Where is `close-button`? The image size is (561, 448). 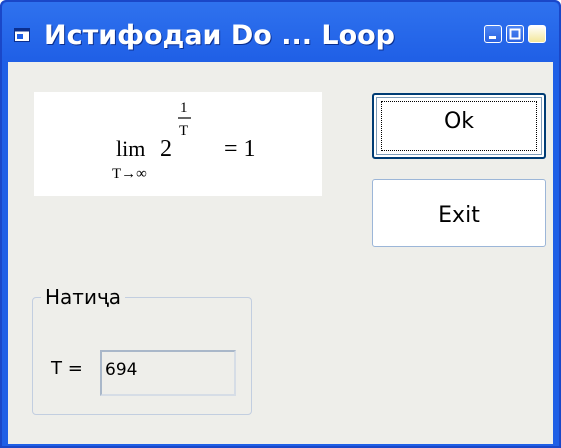 close-button is located at coordinates (537, 34).